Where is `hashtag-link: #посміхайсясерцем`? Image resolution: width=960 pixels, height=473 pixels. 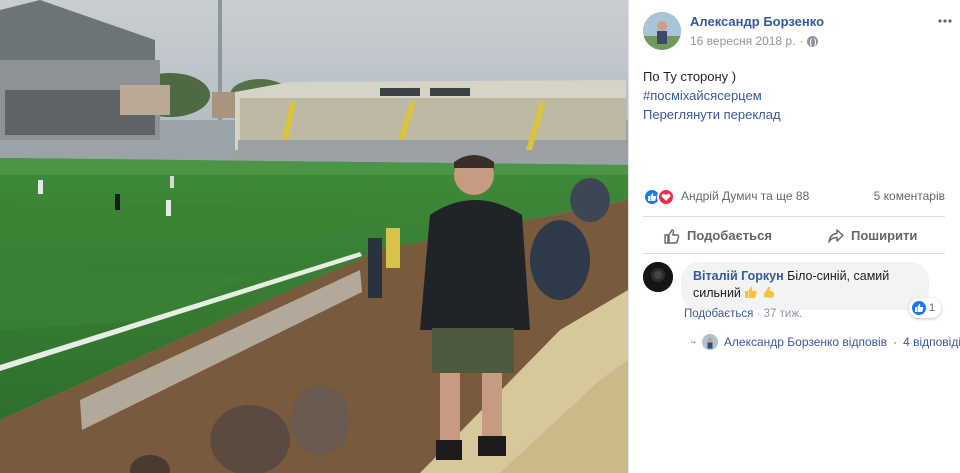 hashtag-link: #посміхайсясерцем is located at coordinates (712, 95).